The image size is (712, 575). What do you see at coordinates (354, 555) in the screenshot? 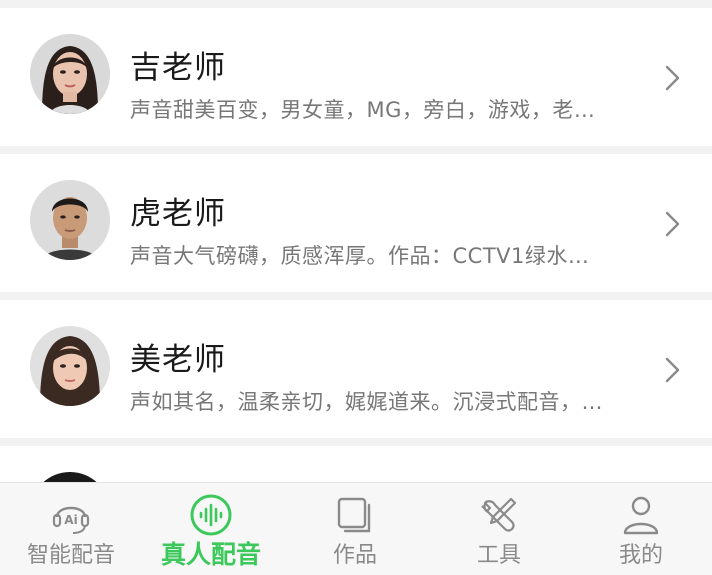
I see `tab-label: 作品` at bounding box center [354, 555].